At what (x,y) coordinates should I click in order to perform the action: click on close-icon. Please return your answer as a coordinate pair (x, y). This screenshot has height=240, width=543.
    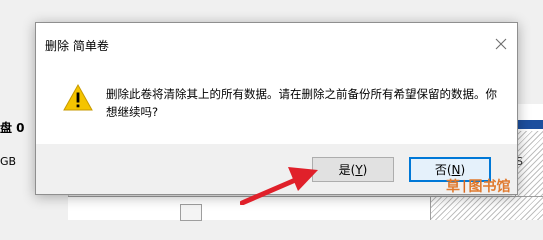
    Looking at the image, I should click on (501, 44).